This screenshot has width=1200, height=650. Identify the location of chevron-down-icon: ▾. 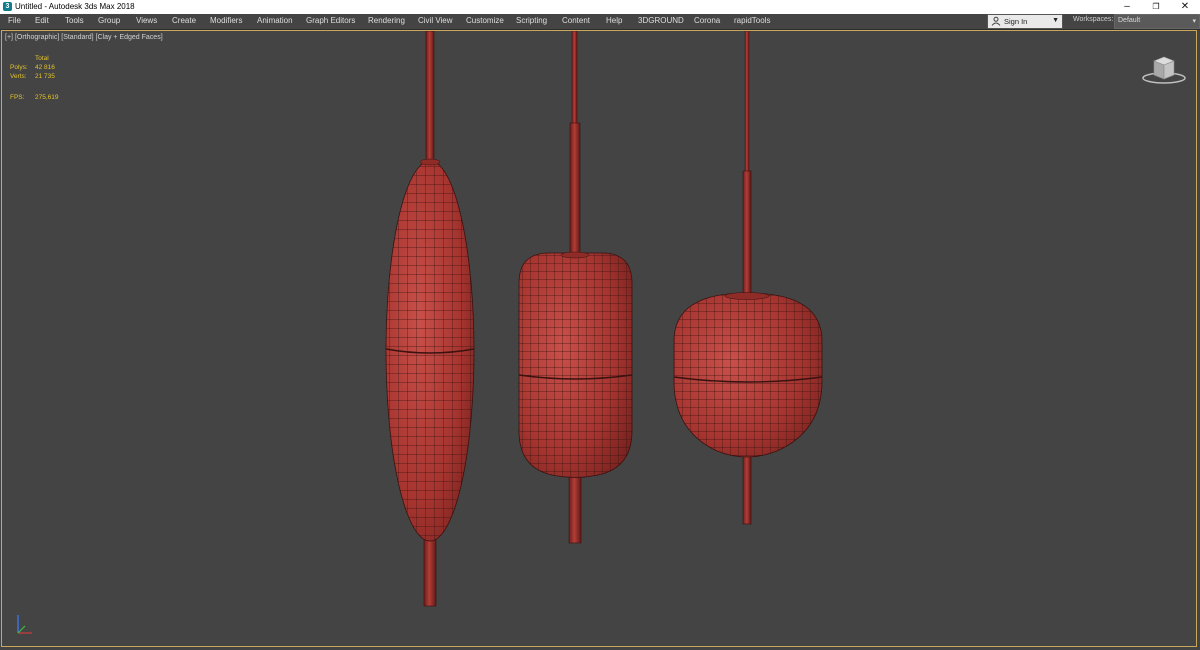
(1194, 21).